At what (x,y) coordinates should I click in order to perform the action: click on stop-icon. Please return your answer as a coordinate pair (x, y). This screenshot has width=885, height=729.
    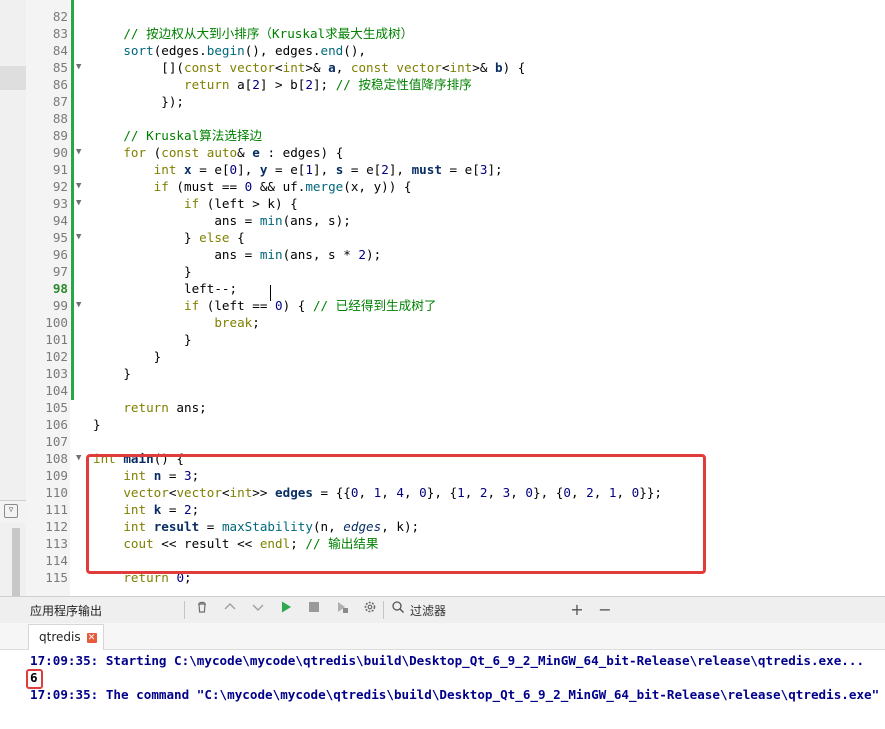
    Looking at the image, I should click on (314, 610).